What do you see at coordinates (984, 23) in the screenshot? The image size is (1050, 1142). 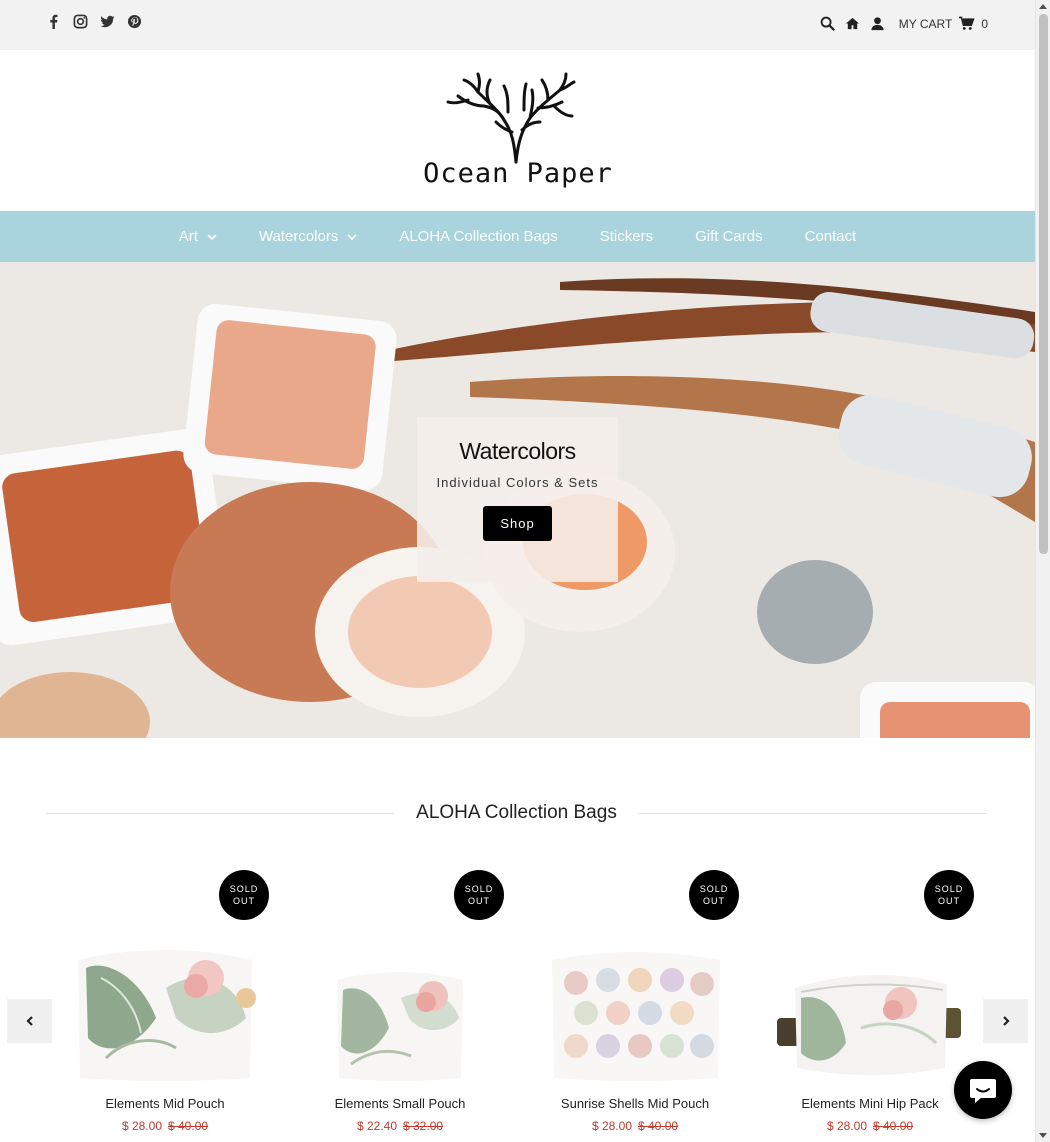 I see `cart-count: 0` at bounding box center [984, 23].